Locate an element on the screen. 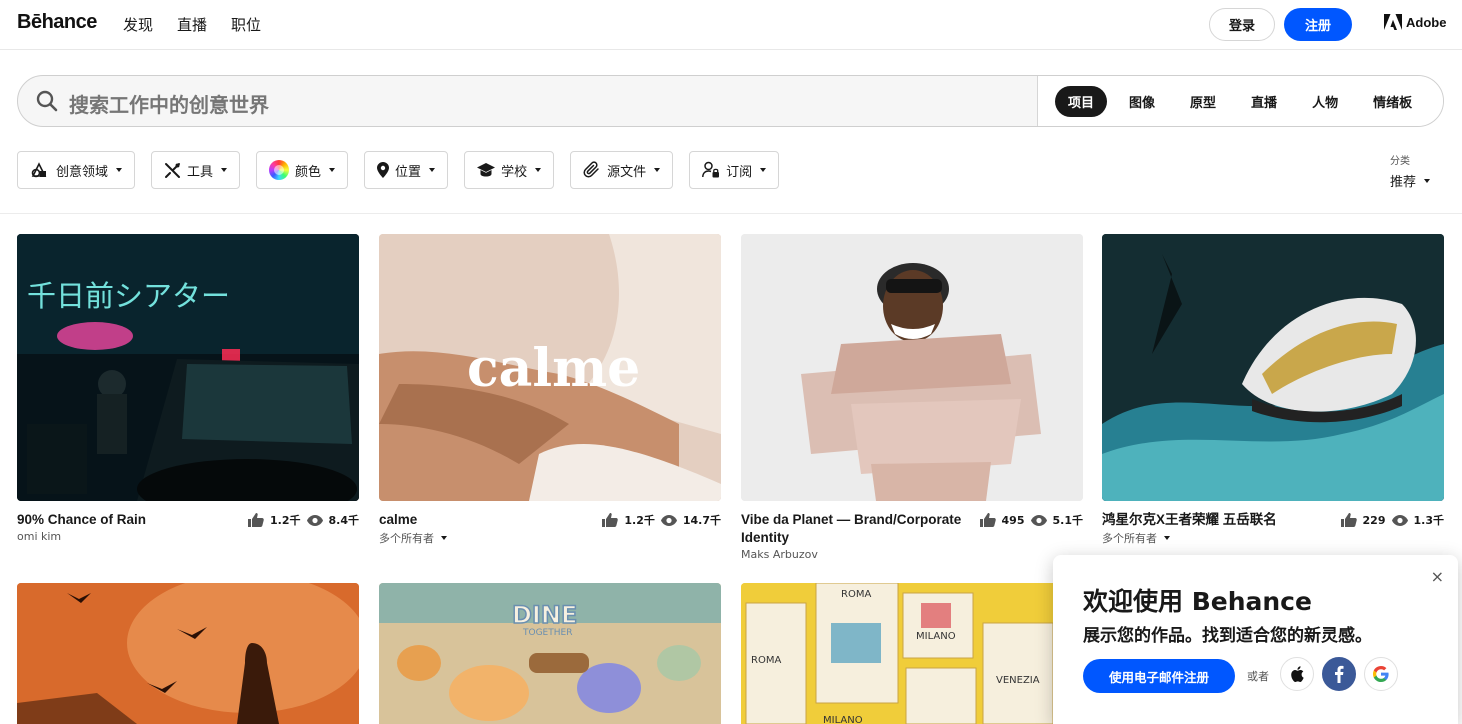 The width and height of the screenshot is (1462, 724). google-signin-button is located at coordinates (1381, 674).